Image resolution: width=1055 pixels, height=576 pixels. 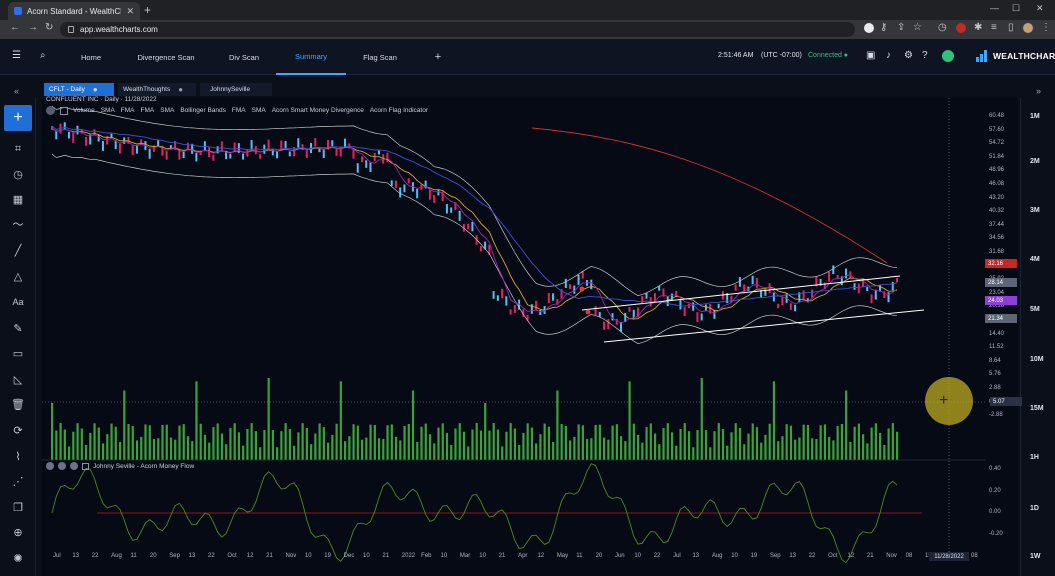 What do you see at coordinates (18, 250) in the screenshot?
I see `line-tool-icon: ╱` at bounding box center [18, 250].